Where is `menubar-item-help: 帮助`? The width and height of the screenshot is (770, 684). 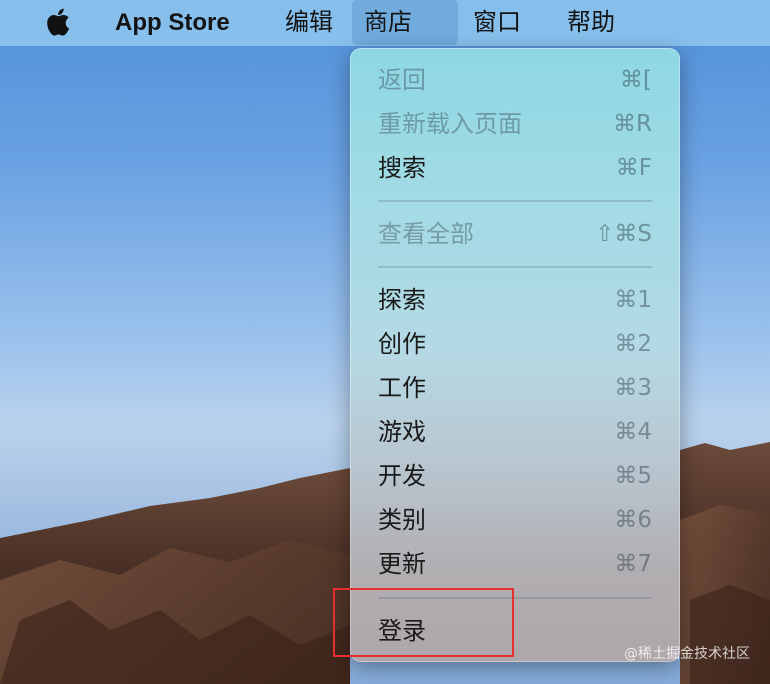 menubar-item-help: 帮助 is located at coordinates (591, 22).